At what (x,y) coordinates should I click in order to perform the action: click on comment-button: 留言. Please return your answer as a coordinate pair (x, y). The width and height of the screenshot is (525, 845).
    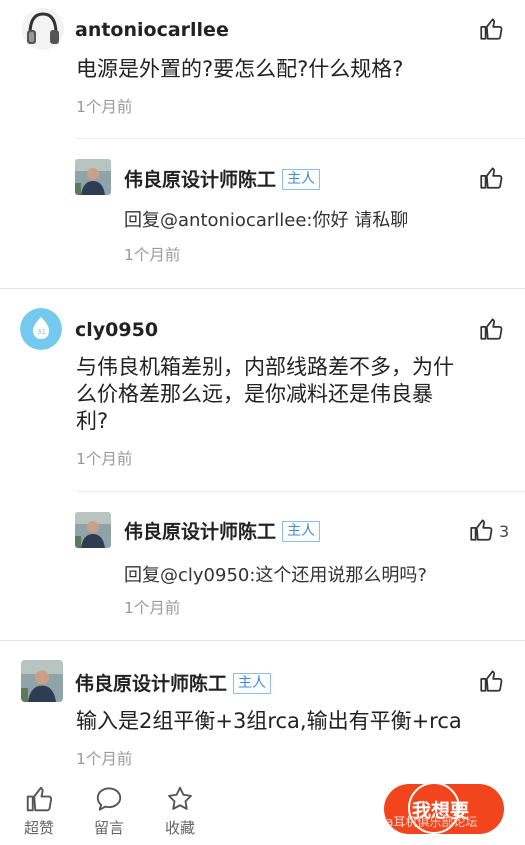
    Looking at the image, I should click on (109, 811).